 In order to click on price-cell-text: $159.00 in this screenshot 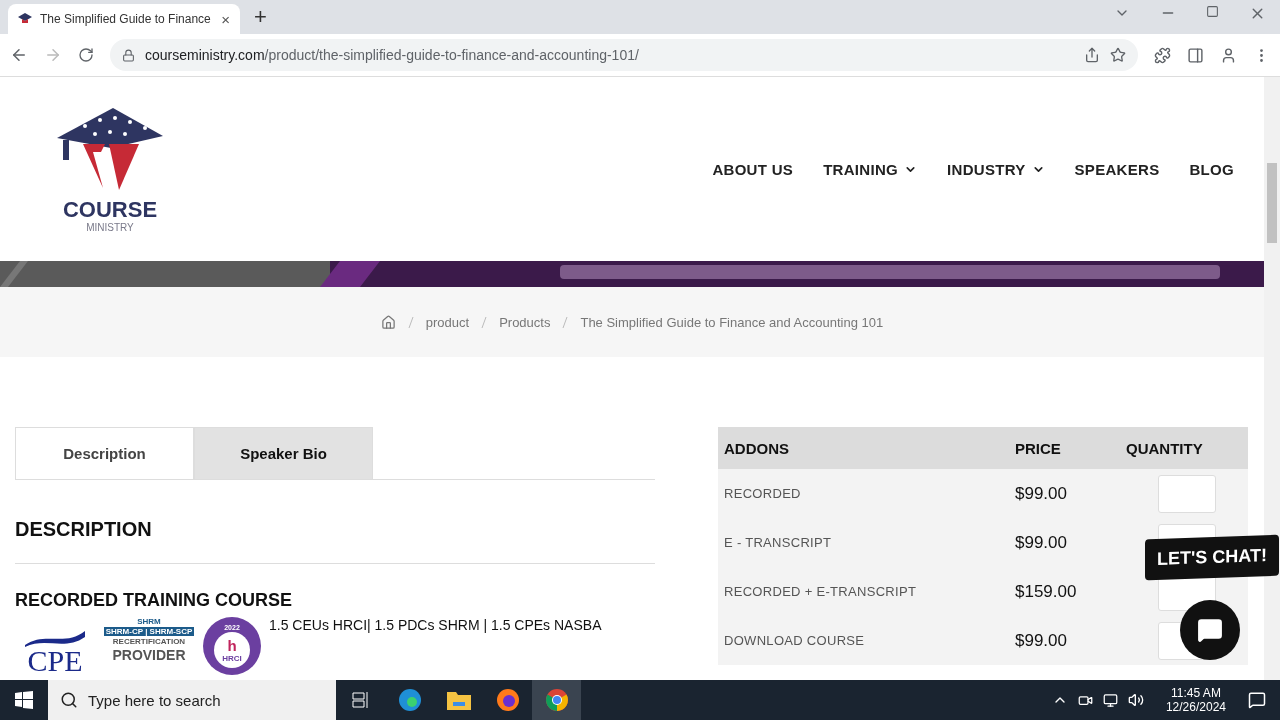, I will do `click(1046, 591)`.